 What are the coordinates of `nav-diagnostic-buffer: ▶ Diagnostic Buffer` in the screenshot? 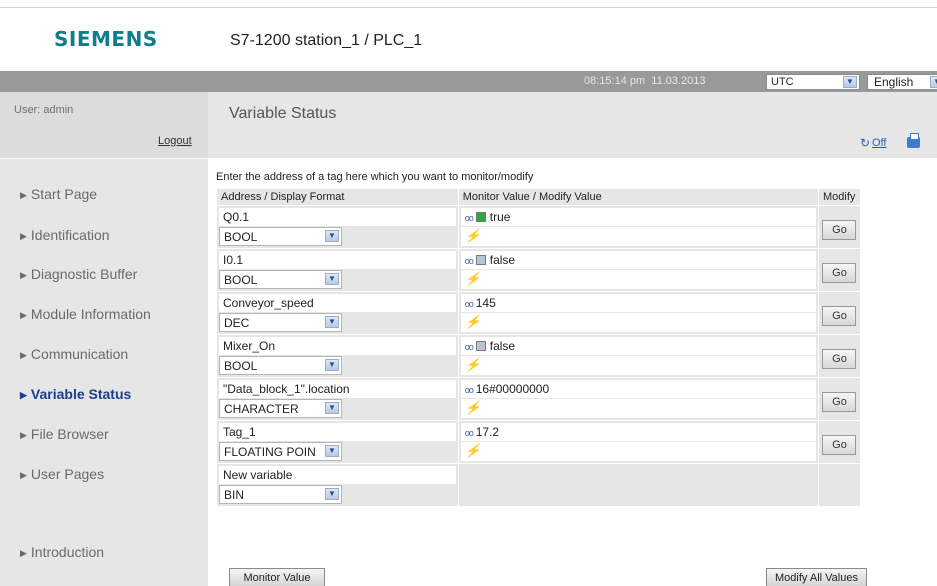 It's located at (78, 274).